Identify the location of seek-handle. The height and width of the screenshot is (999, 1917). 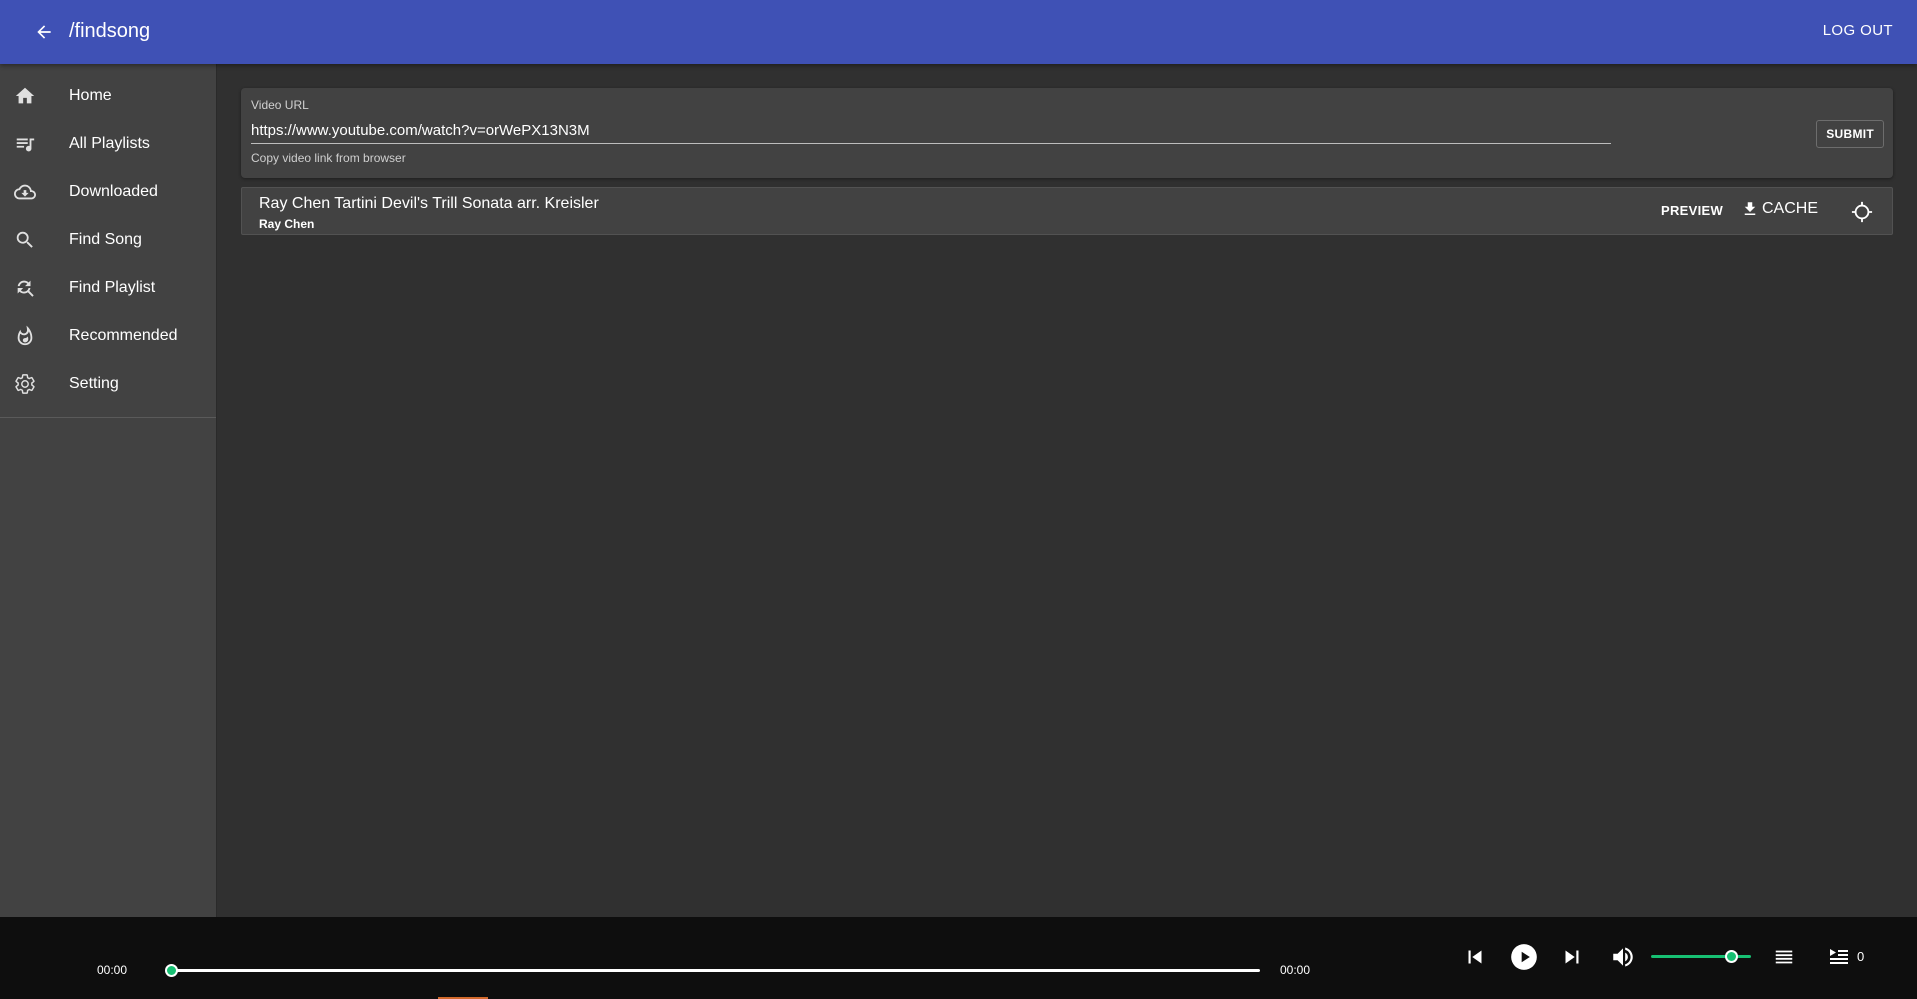
(171, 970).